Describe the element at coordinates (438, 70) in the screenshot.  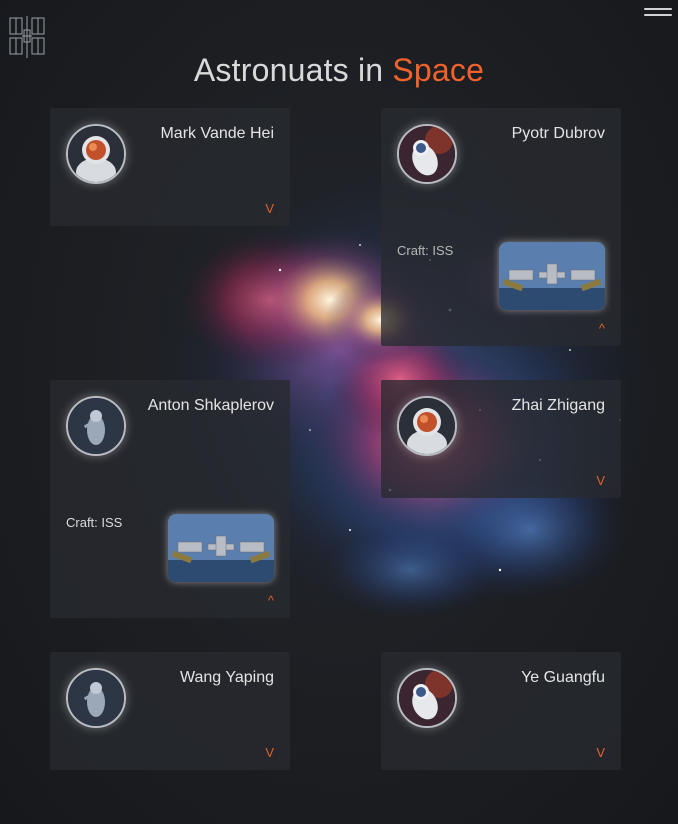
I see `title-accent: Space` at that location.